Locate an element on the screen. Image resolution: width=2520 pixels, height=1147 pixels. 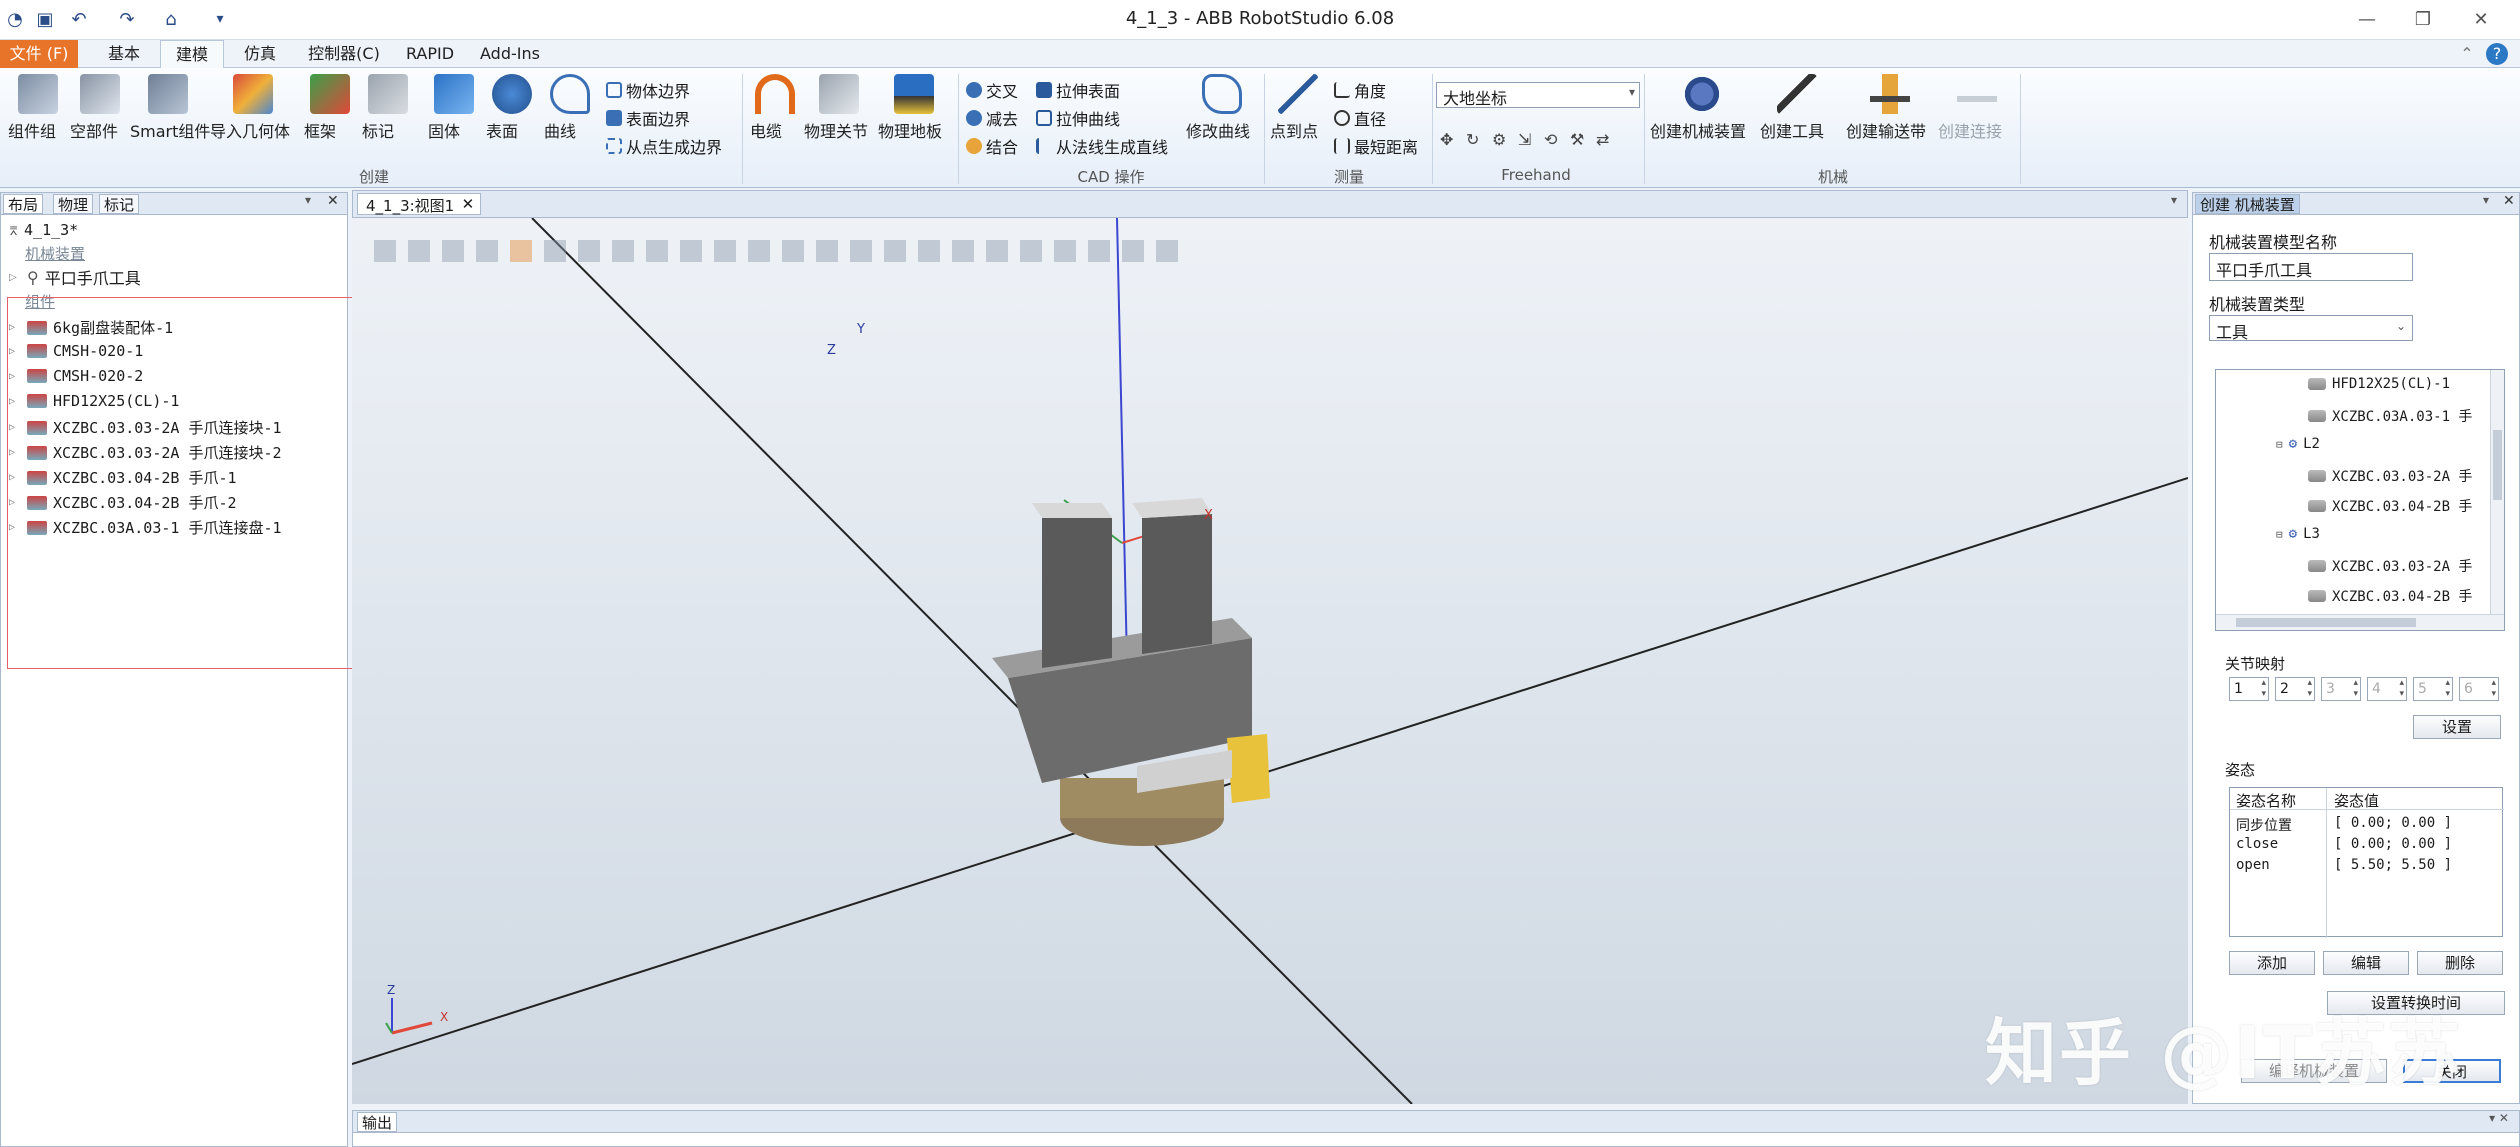
tab-addins: Add-Ins is located at coordinates (510, 54).